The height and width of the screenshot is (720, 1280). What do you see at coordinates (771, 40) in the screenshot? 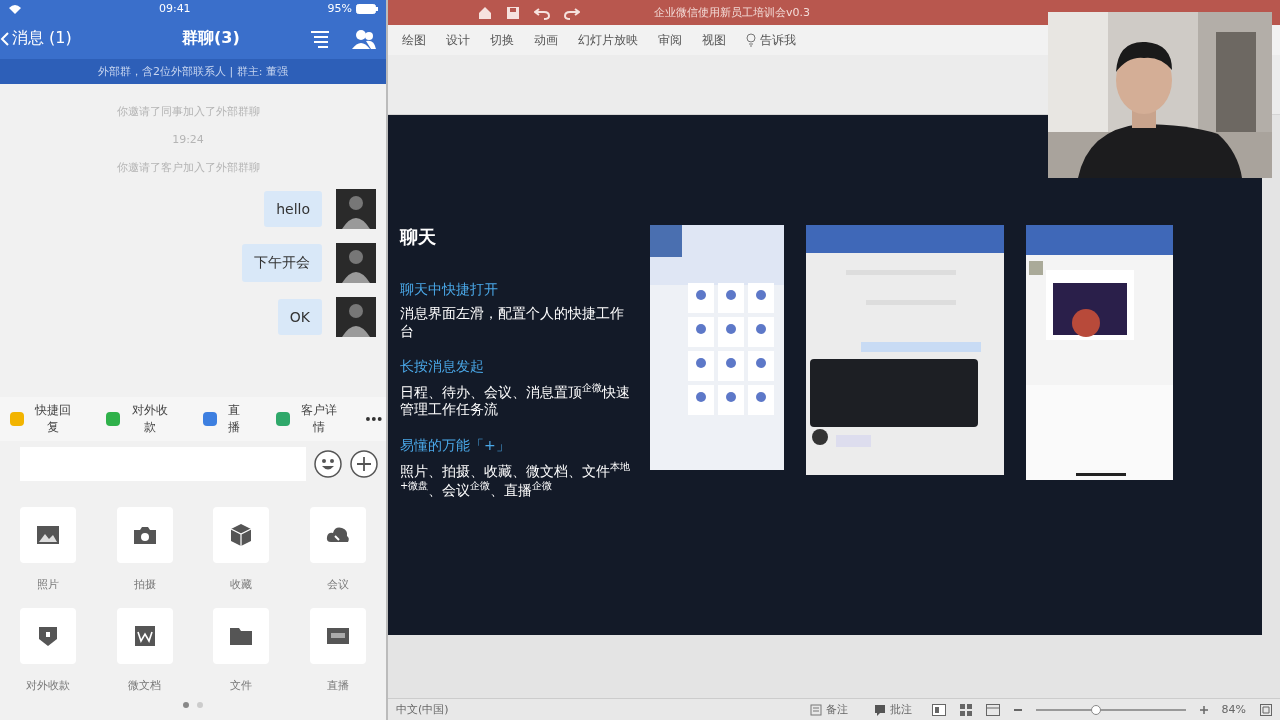
I see `tell-me-button: 告诉我` at bounding box center [771, 40].